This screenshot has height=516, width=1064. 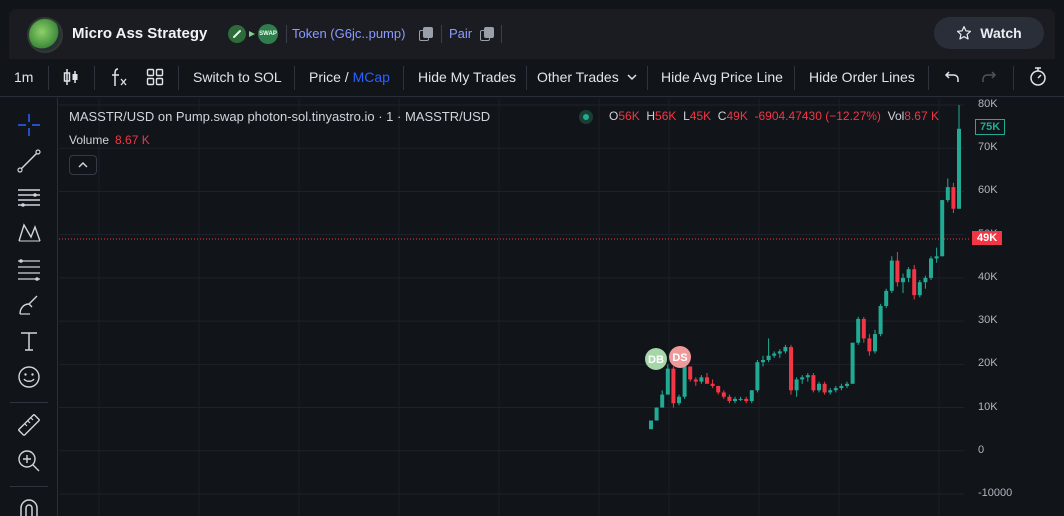 What do you see at coordinates (237, 77) in the screenshot?
I see `switch-to-sol-button: Switch to SOL` at bounding box center [237, 77].